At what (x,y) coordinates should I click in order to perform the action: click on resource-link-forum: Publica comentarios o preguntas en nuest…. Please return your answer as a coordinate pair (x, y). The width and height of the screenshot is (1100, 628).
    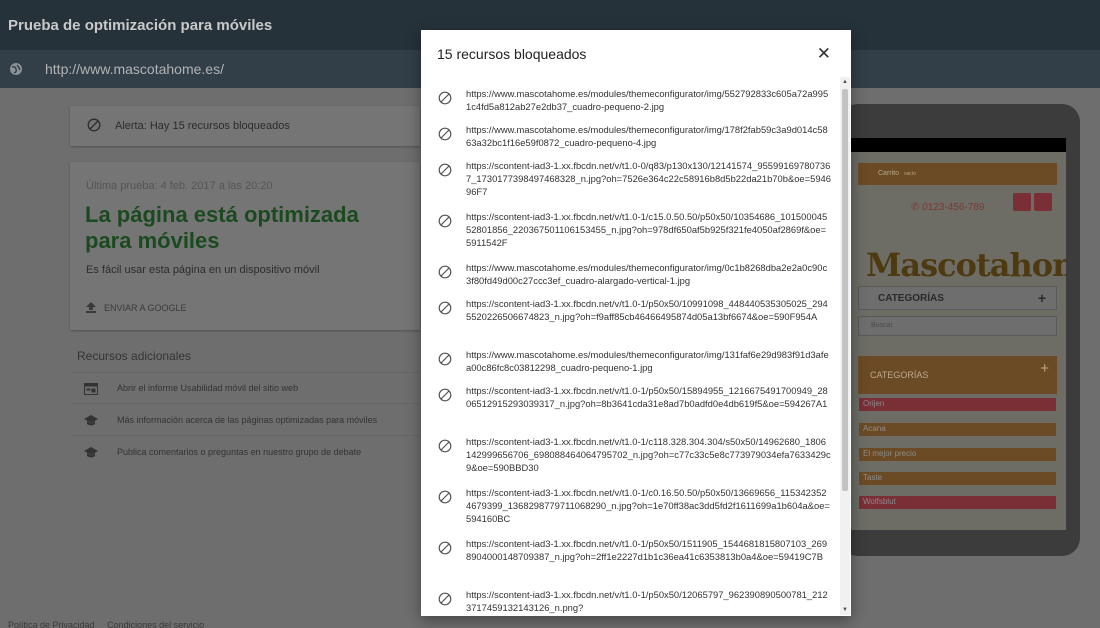
    Looking at the image, I should click on (245, 453).